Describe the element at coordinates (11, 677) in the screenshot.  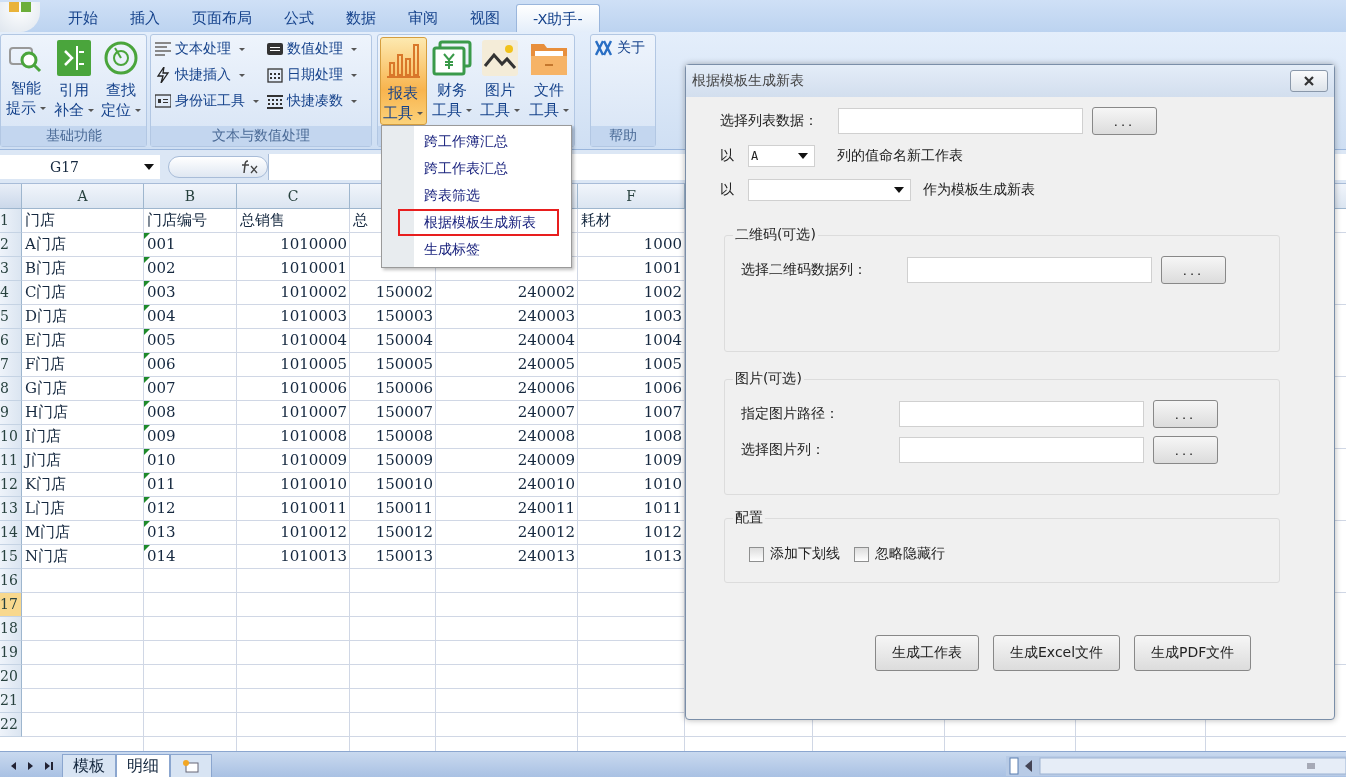
I see `row-header: 20` at that location.